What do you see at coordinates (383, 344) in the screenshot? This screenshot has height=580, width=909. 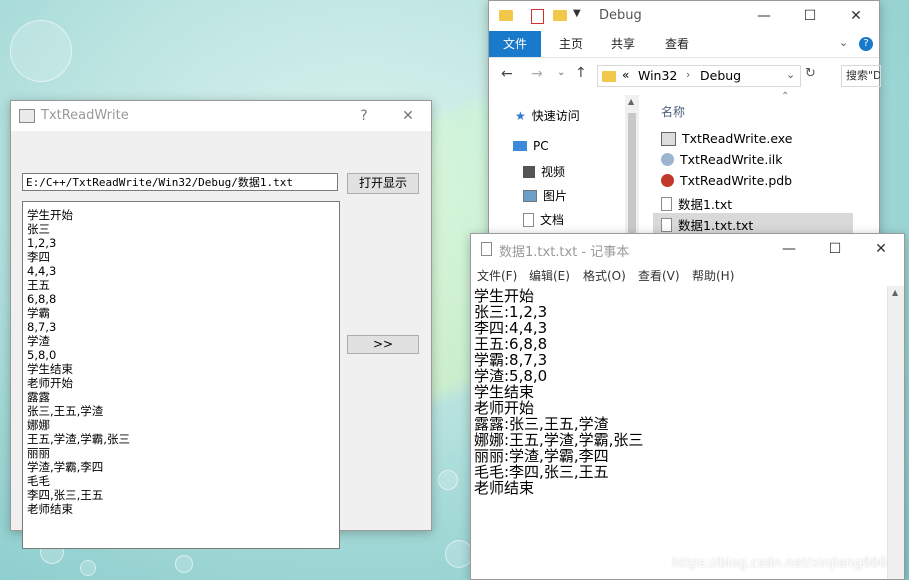 I see `transfer-button: >>` at bounding box center [383, 344].